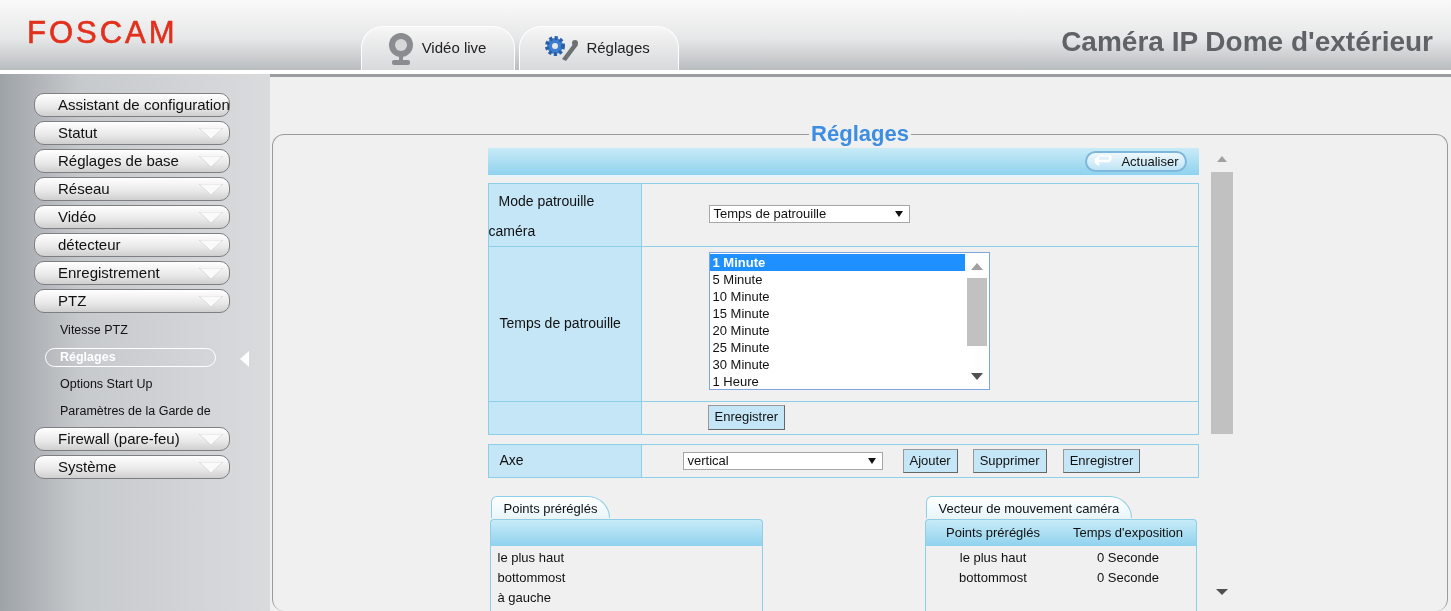 This screenshot has width=1451, height=611. What do you see at coordinates (993, 557) in the screenshot?
I see `table-cell-text: le plus haut` at bounding box center [993, 557].